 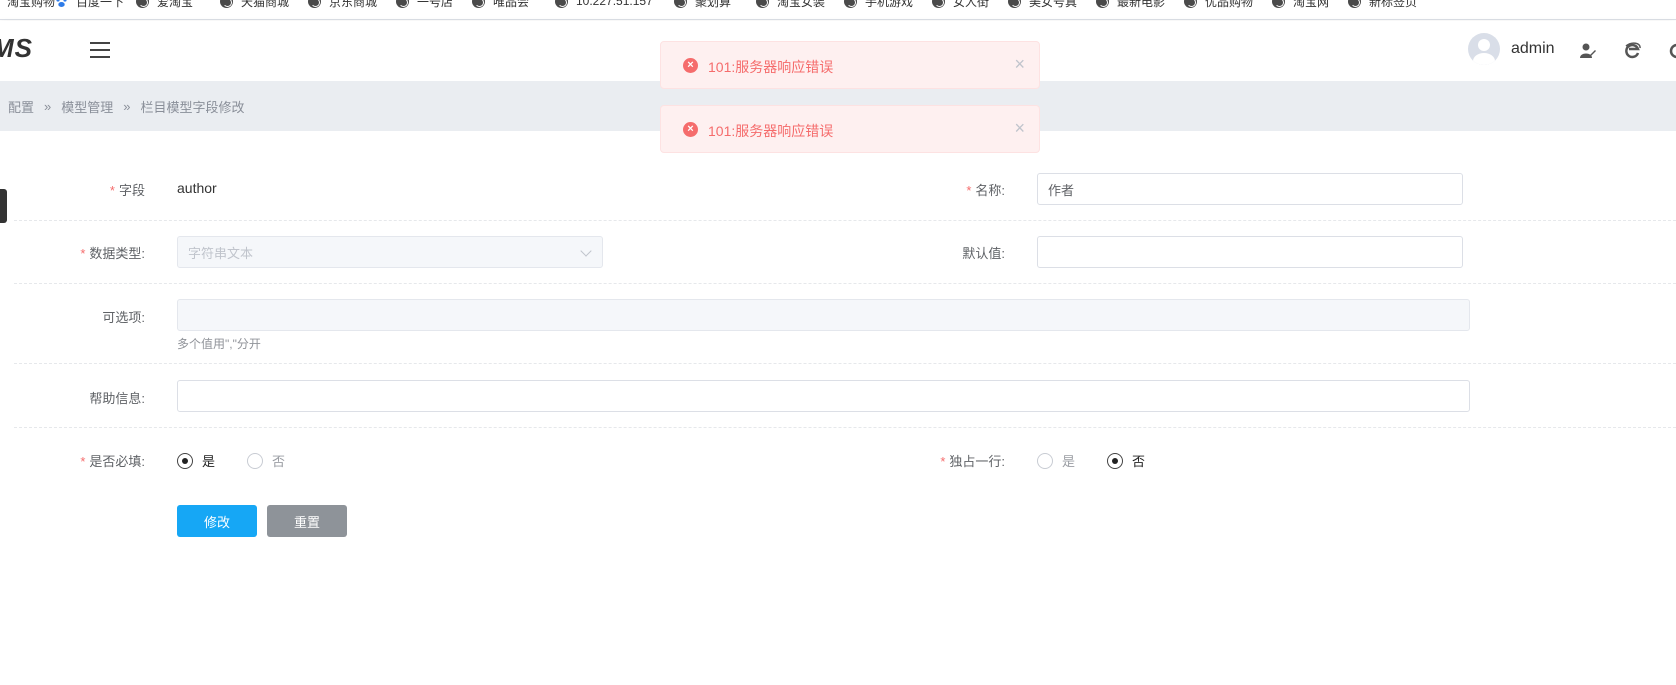 What do you see at coordinates (307, 521) in the screenshot?
I see `reset-button: 重置` at bounding box center [307, 521].